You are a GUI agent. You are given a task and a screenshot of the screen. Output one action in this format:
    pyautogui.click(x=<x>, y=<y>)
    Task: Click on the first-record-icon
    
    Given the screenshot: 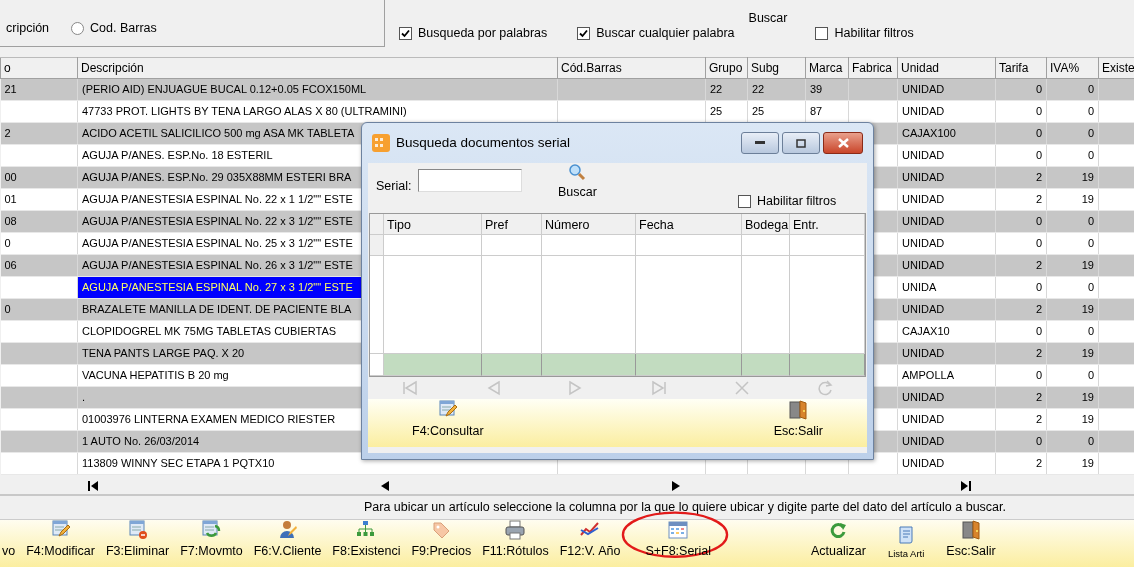 What is the action you would take?
    pyautogui.click(x=93, y=486)
    